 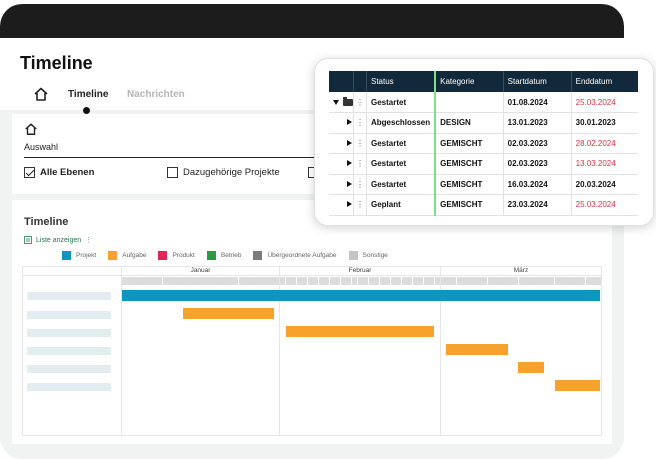 What do you see at coordinates (605, 164) in the screenshot?
I see `cell-enddatum: 13.03.2024` at bounding box center [605, 164].